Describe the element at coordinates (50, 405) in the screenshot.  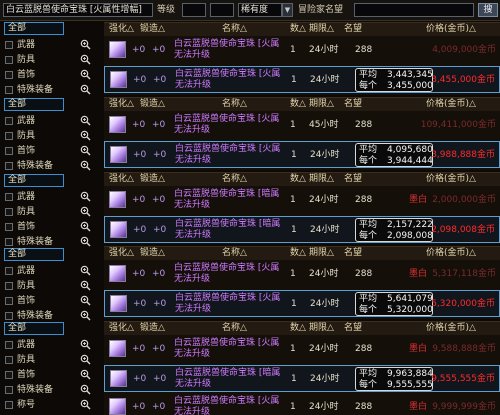
I see `category-item: 称号` at that location.